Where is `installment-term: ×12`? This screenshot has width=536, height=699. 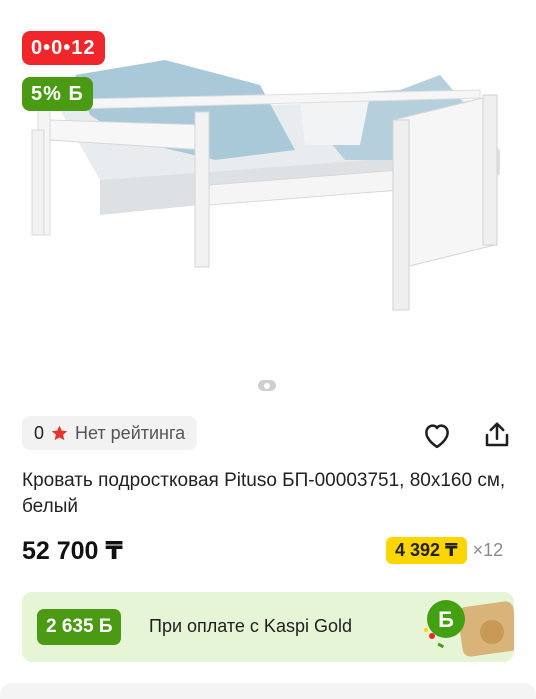
installment-term: ×12 is located at coordinates (488, 550).